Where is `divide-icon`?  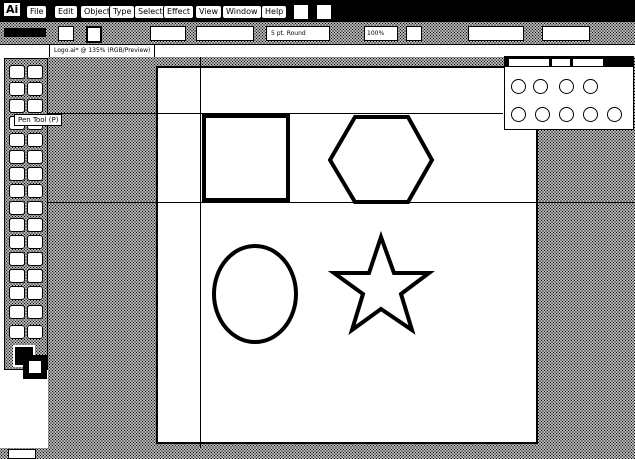 divide-icon is located at coordinates (518, 114).